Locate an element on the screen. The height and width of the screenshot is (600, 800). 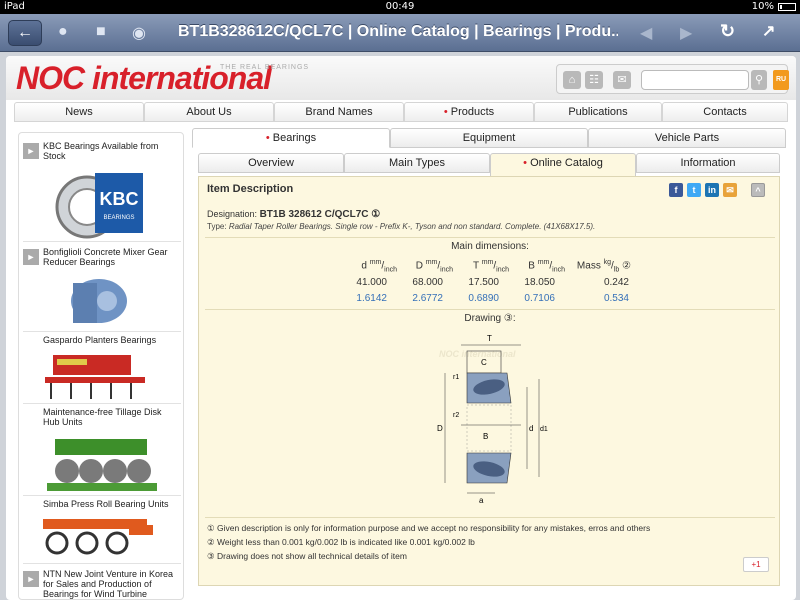
header-tools: ⌂ ☷ ✉ ⚲ RU is located at coordinates (672, 79).